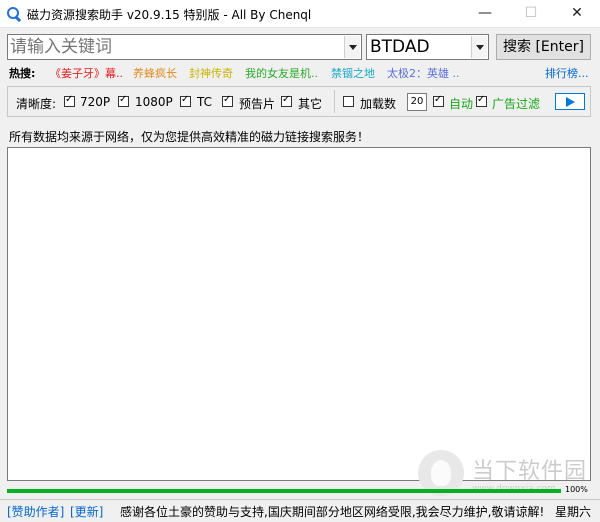  I want to click on option-label: 720P, so click(95, 102).